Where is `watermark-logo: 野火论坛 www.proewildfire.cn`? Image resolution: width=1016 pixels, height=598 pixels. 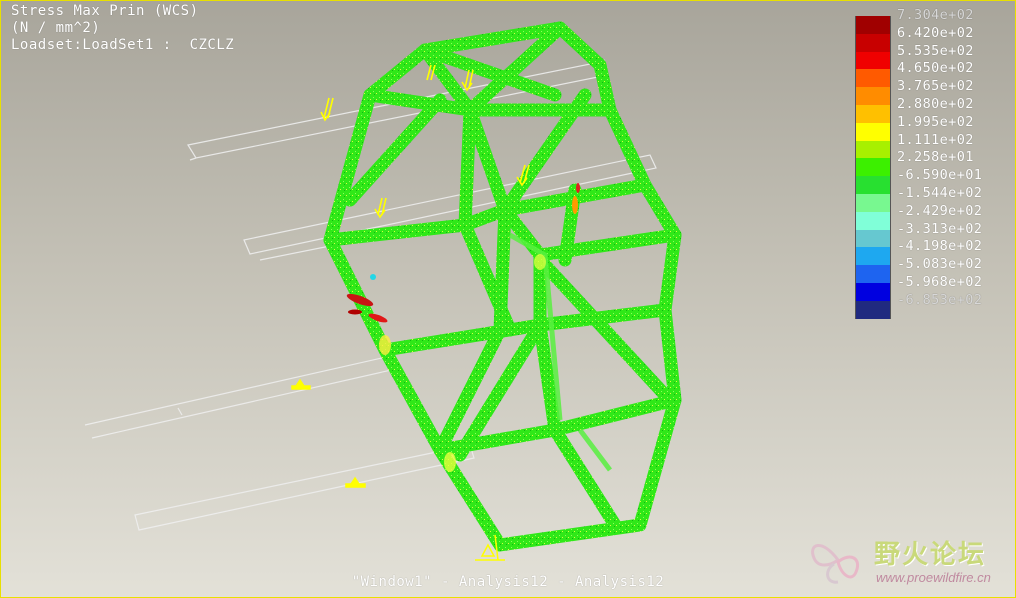 watermark-logo: 野火论坛 www.proewildfire.cn is located at coordinates (909, 561).